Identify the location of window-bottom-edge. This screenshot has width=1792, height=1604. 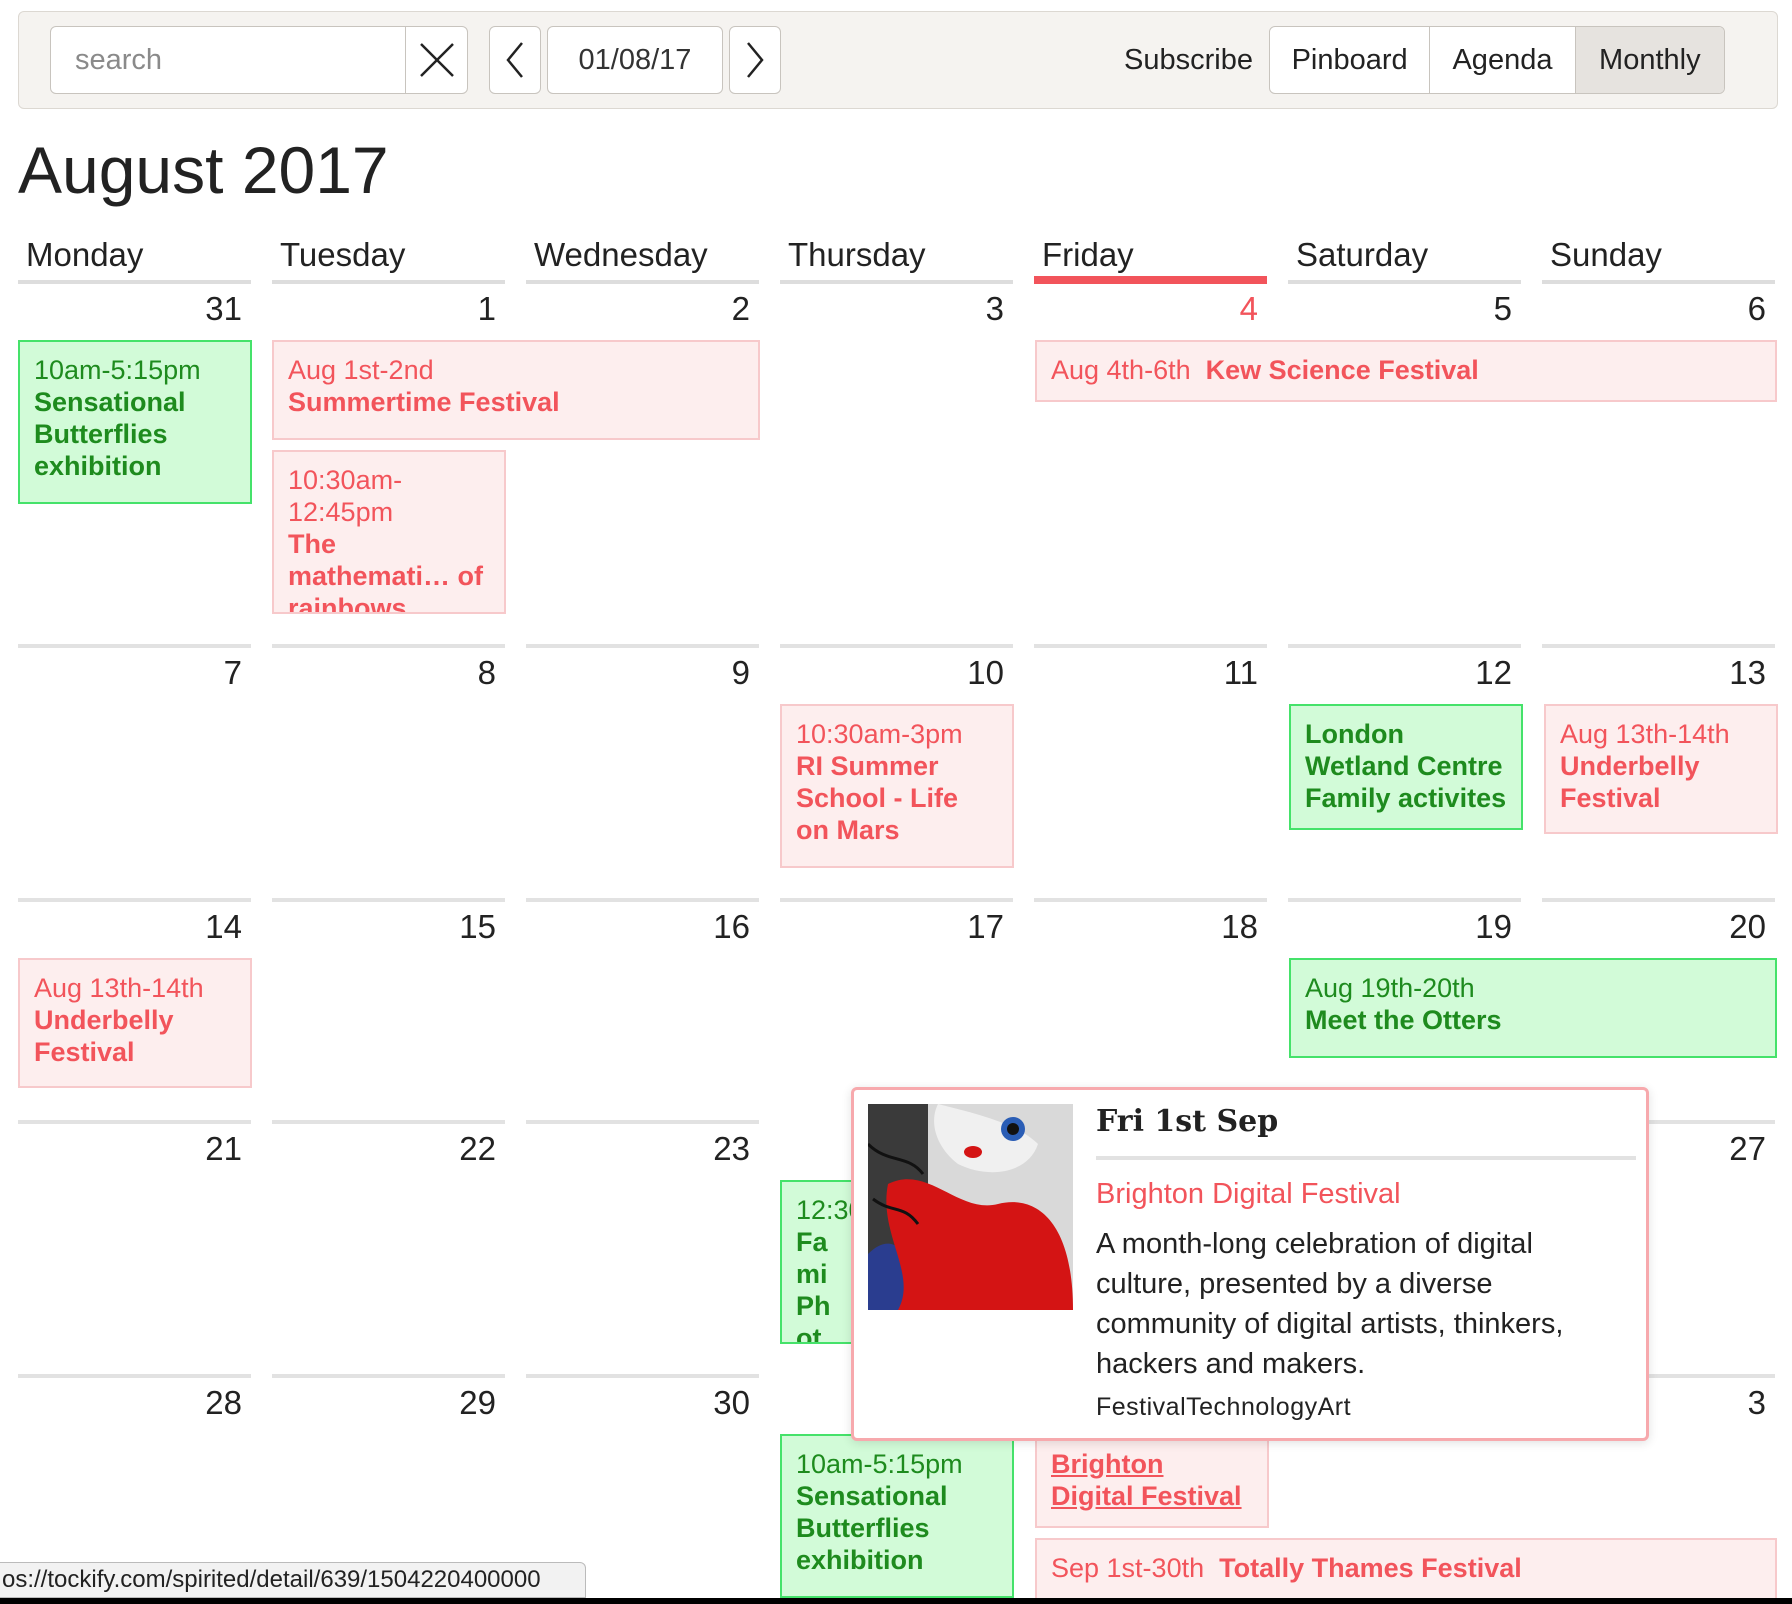
(896, 1601).